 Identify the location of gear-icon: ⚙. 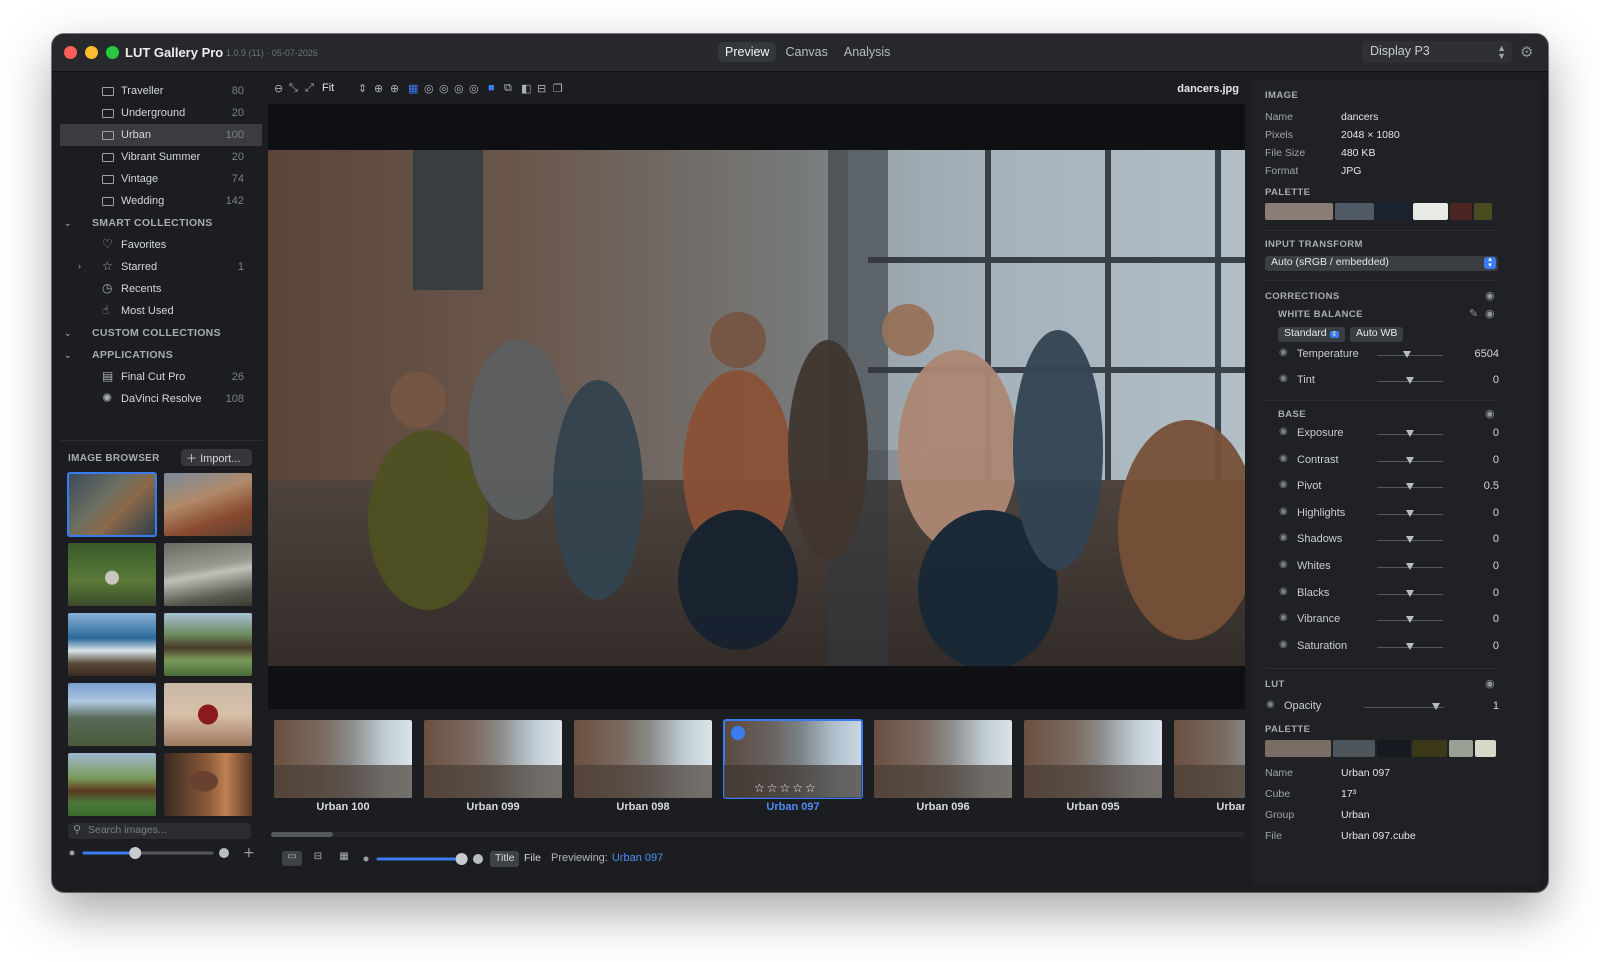
(1526, 52).